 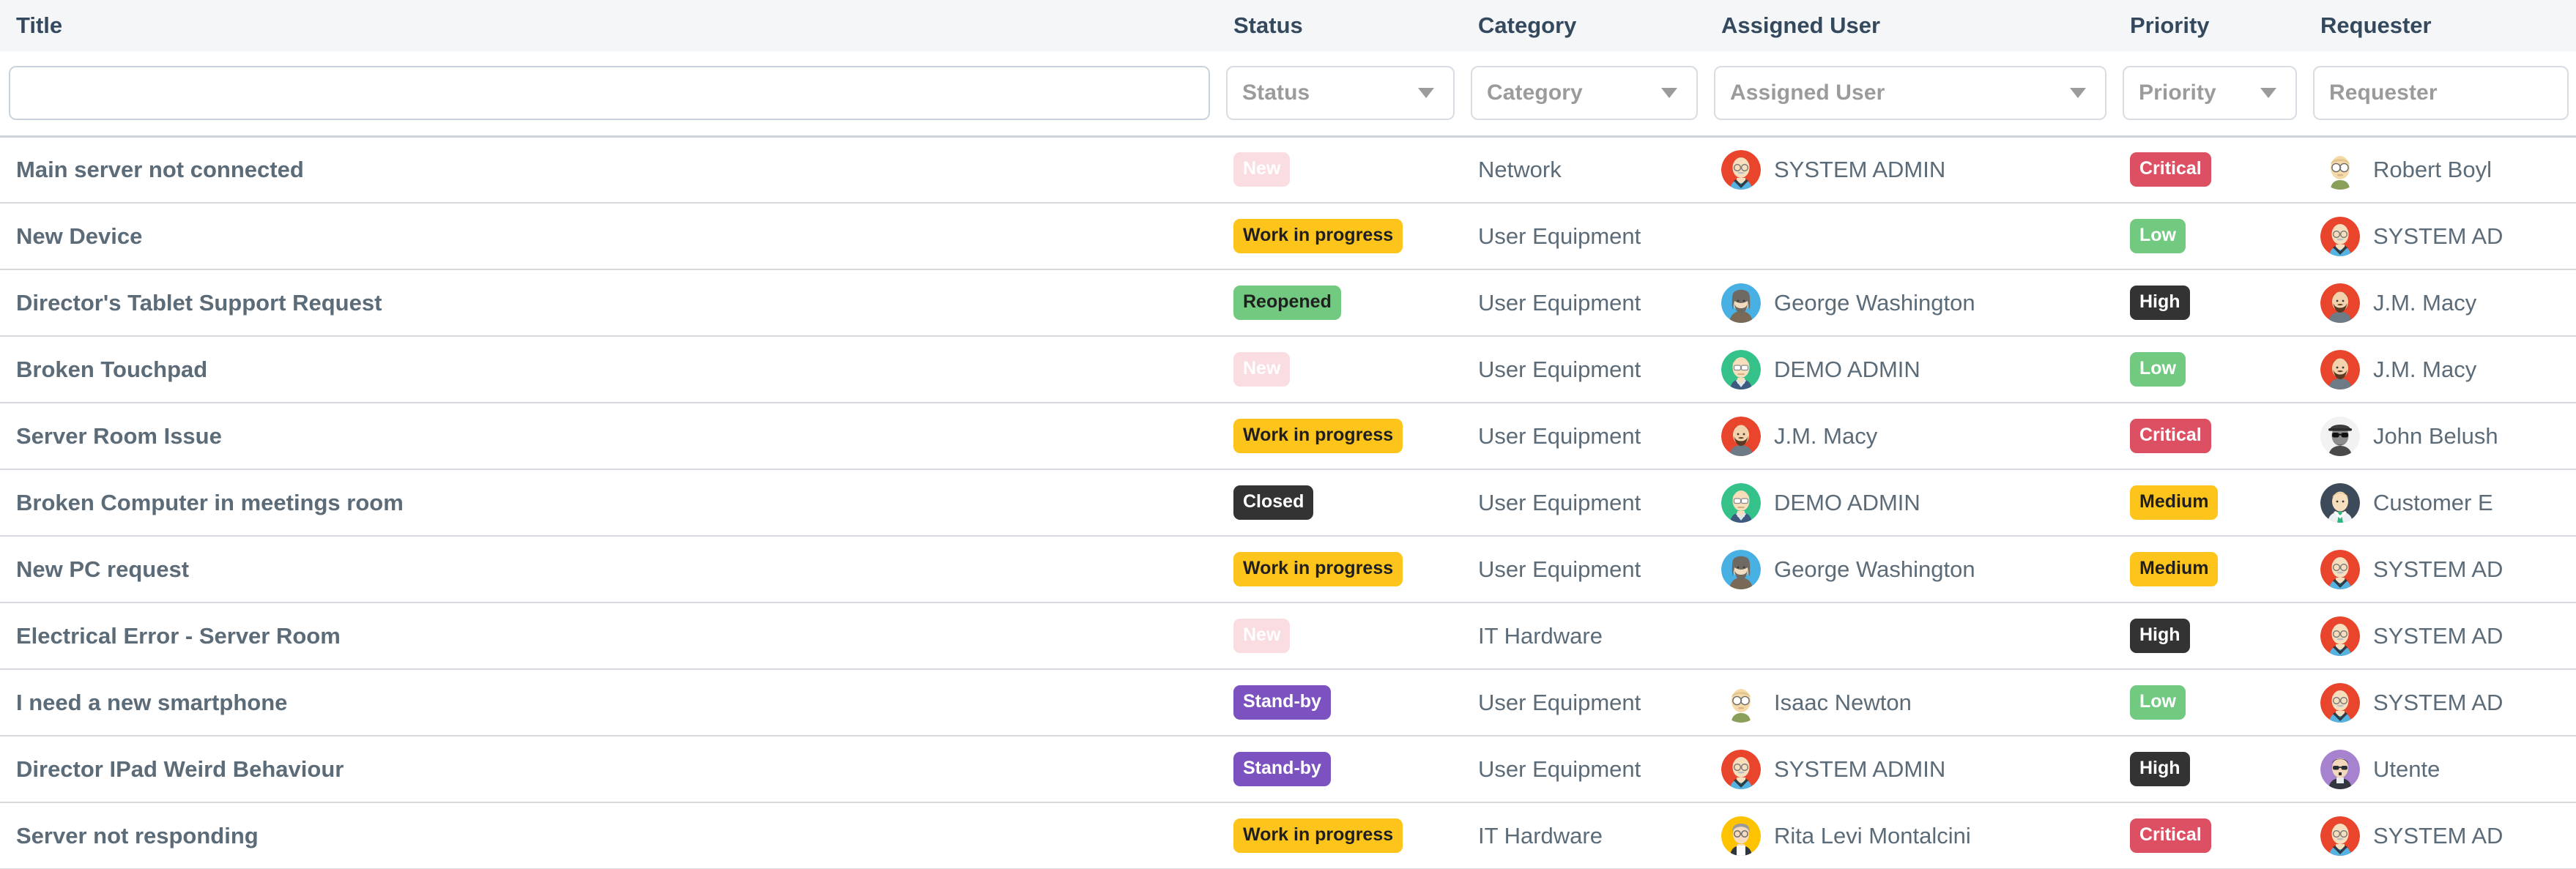 What do you see at coordinates (1535, 93) in the screenshot?
I see `category-filter-label: Category` at bounding box center [1535, 93].